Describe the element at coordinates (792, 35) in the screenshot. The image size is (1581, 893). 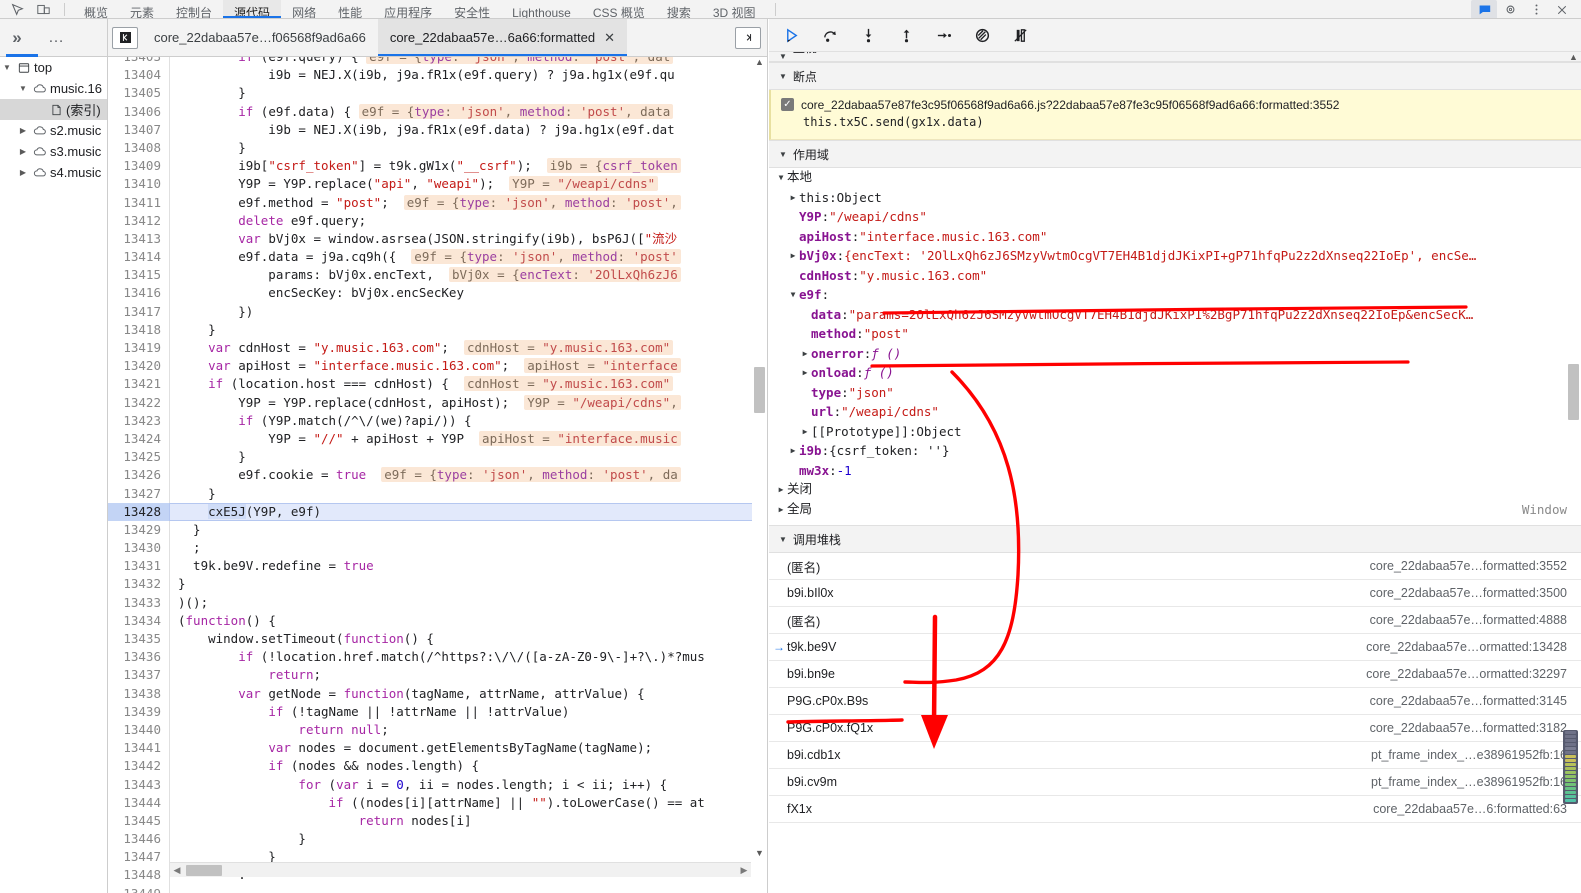
I see `resume-script-execution-icon` at that location.